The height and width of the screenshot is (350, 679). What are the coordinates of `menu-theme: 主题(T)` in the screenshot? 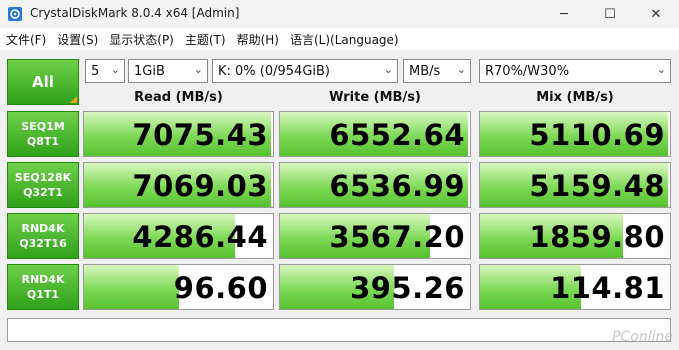 It's located at (205, 39).